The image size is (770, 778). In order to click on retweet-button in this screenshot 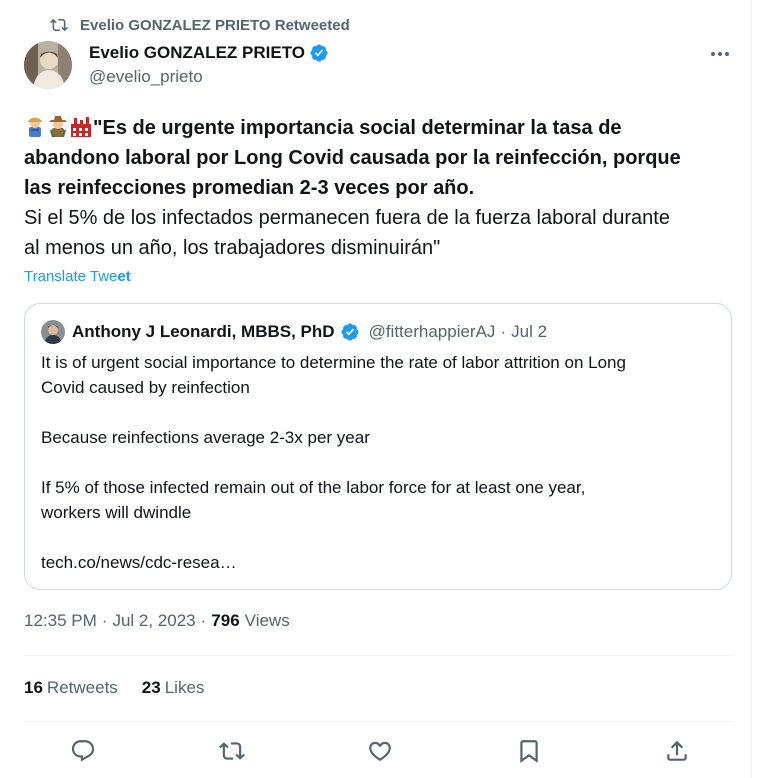, I will do `click(231, 751)`.